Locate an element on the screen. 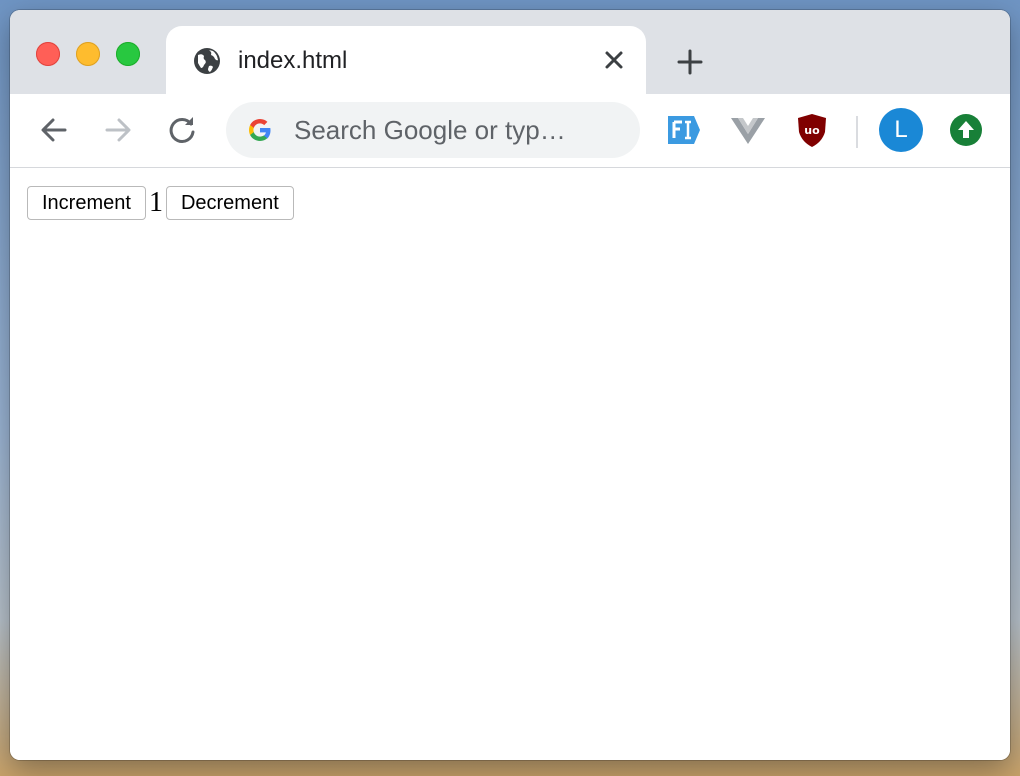  browser-toolbar: Search Google or typ… uo L is located at coordinates (510, 131).